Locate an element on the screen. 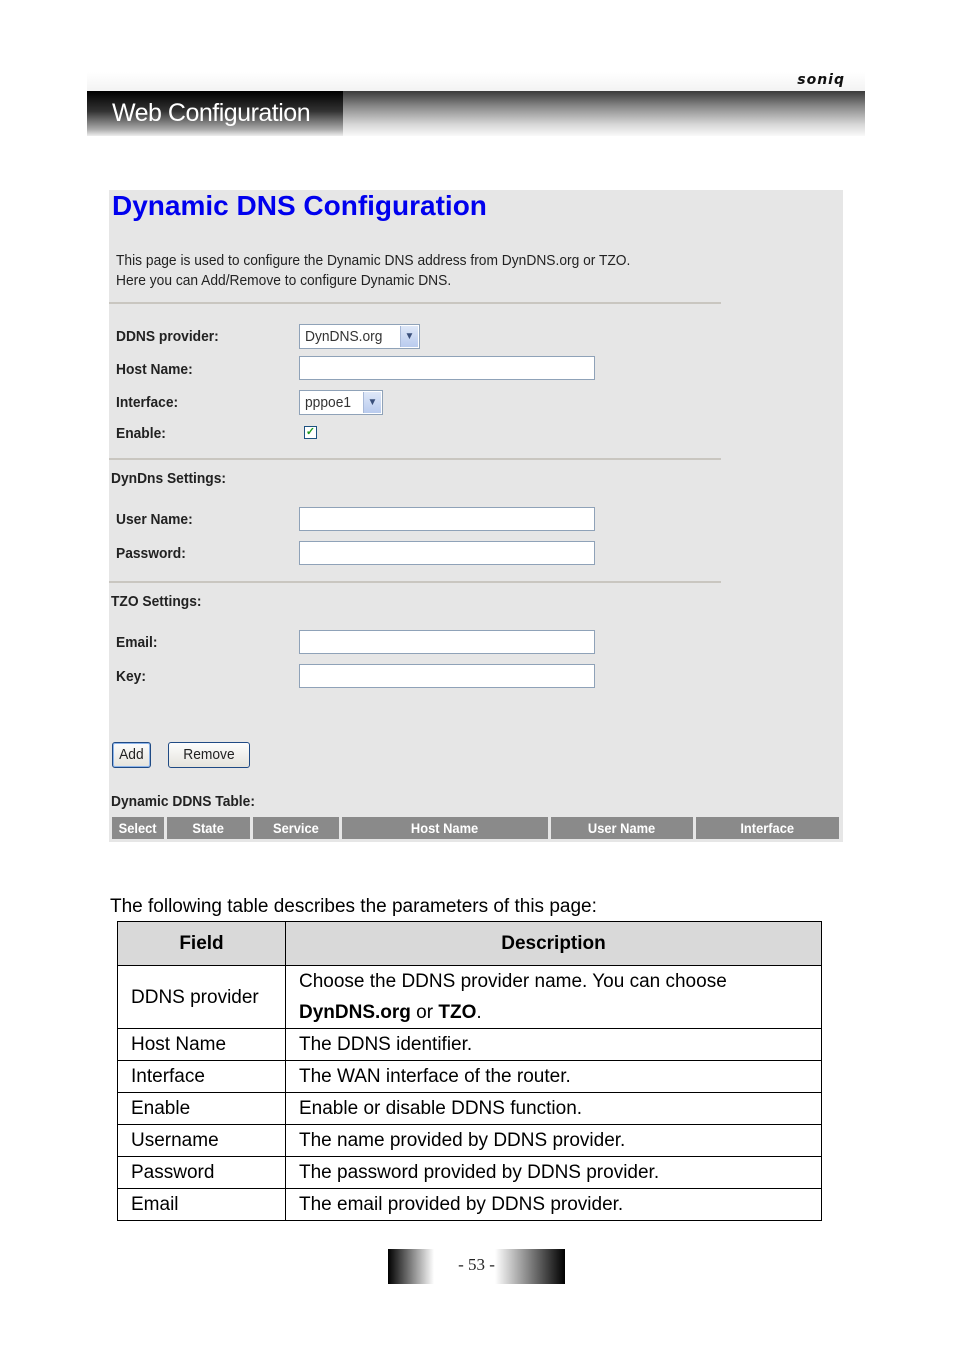  checkmark-icon: ✓ is located at coordinates (310, 432).